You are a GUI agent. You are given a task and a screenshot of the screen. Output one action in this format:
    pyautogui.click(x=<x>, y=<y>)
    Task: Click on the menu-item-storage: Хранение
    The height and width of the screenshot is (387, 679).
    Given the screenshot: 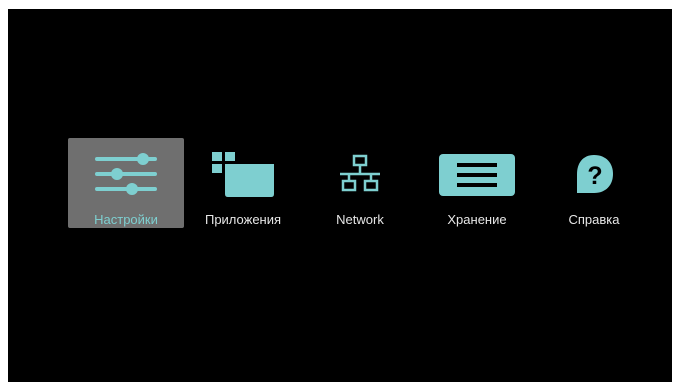 What is the action you would take?
    pyautogui.click(x=477, y=183)
    